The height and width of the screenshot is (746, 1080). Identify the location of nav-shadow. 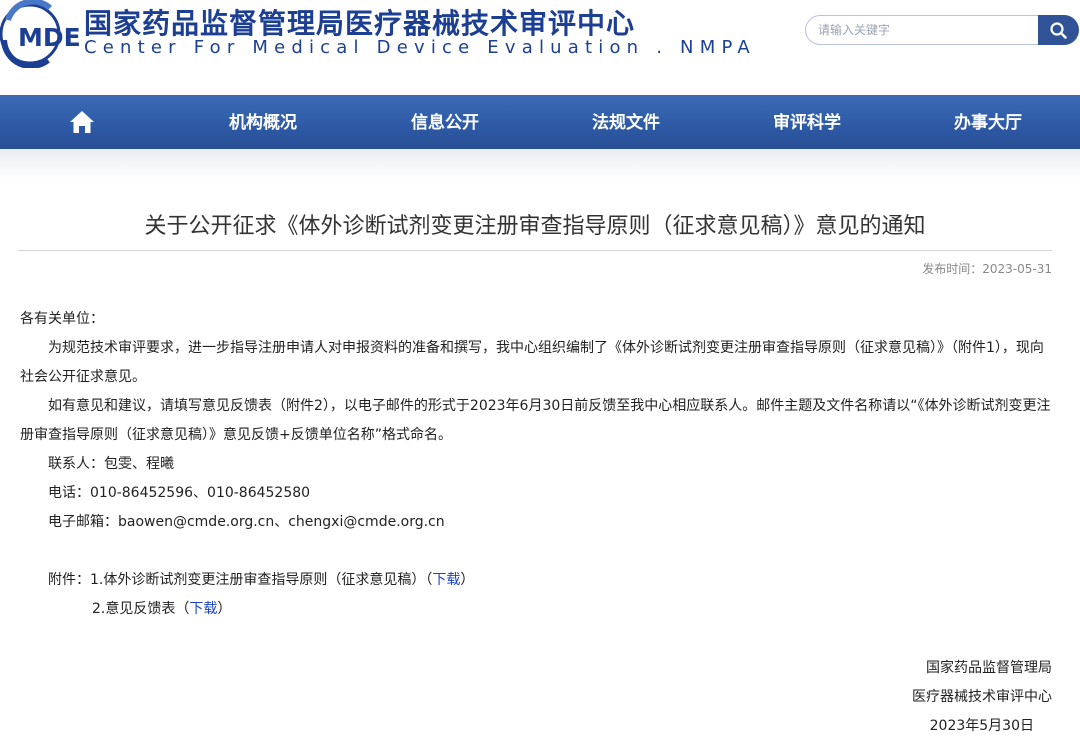
(540, 164).